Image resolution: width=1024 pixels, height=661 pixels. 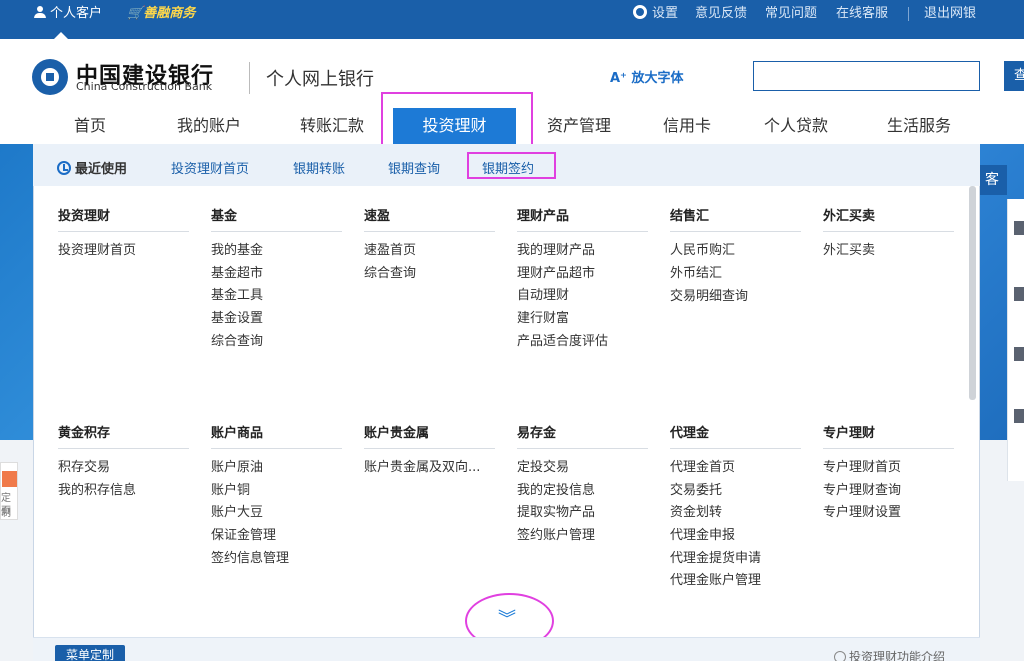 What do you see at coordinates (135, 13) in the screenshot?
I see `cart-icon: 🛒` at bounding box center [135, 13].